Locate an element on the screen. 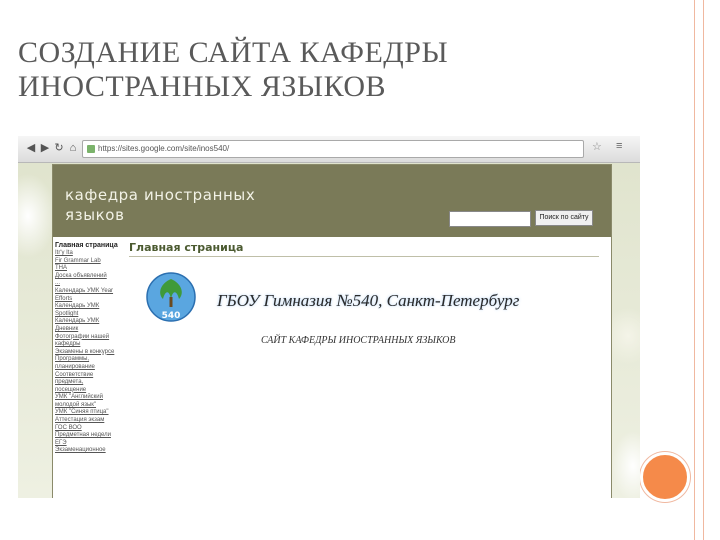  sidebar-item: планирование is located at coordinates (88, 368).